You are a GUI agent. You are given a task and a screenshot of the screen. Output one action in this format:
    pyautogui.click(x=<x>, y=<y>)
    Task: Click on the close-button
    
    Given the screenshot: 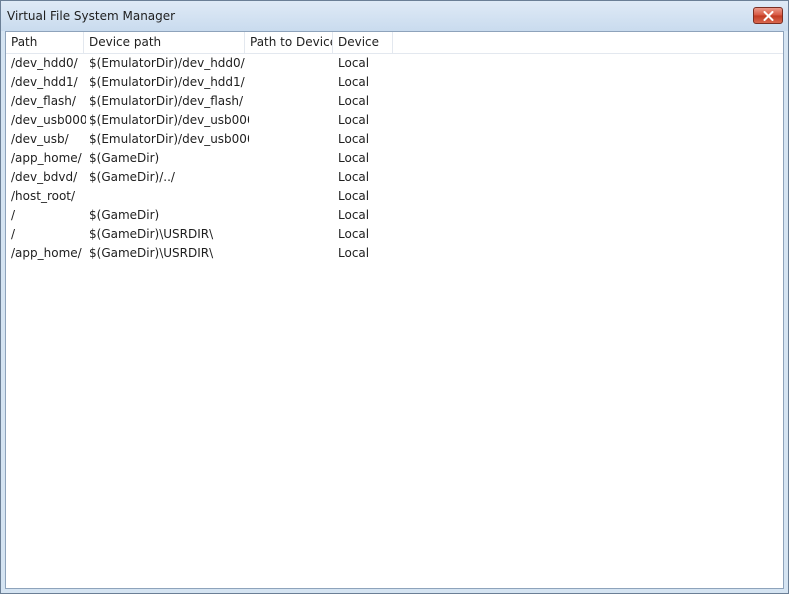 What is the action you would take?
    pyautogui.click(x=768, y=15)
    